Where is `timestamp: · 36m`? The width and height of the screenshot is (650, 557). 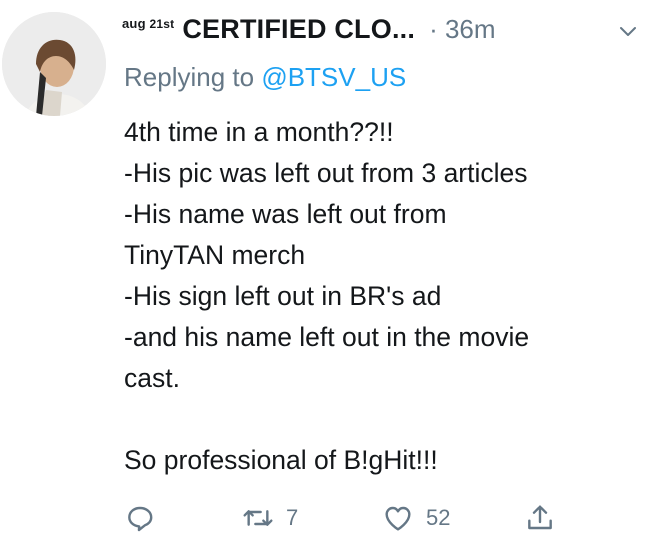
timestamp: · 36m is located at coordinates (462, 29).